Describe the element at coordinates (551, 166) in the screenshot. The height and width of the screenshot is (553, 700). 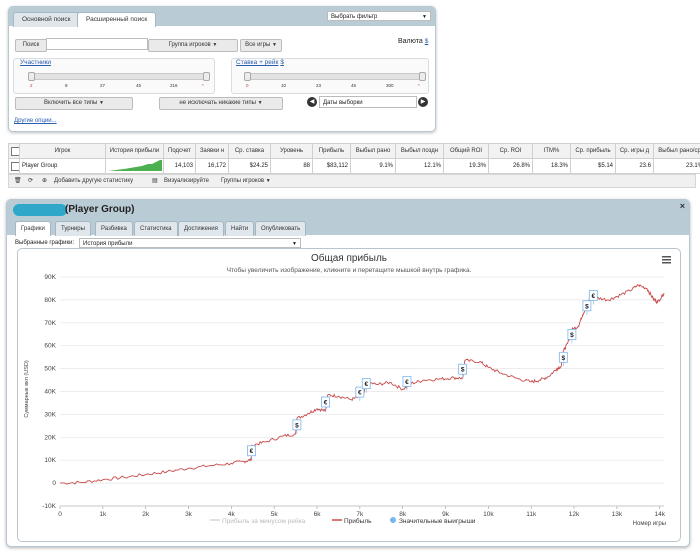
I see `table-cell: 18.3%` at that location.